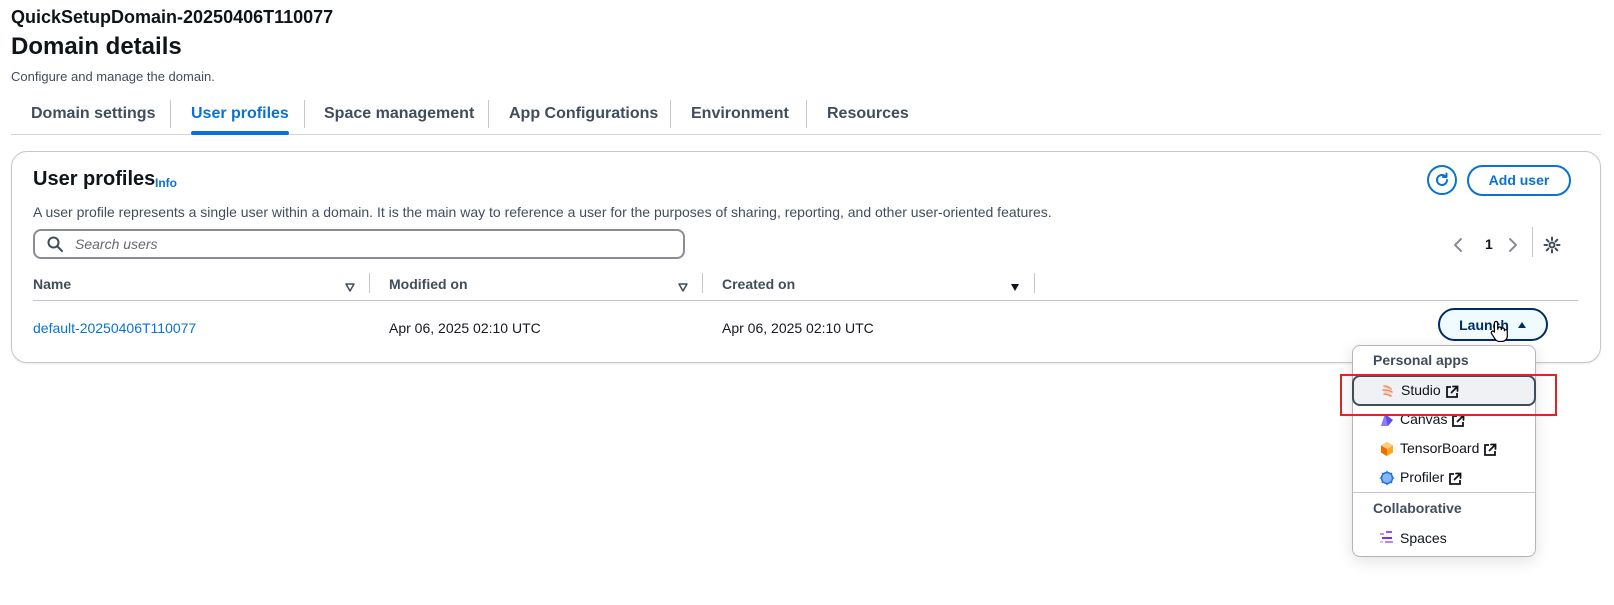 This screenshot has width=1614, height=605. I want to click on column-header-name: Name, so click(52, 284).